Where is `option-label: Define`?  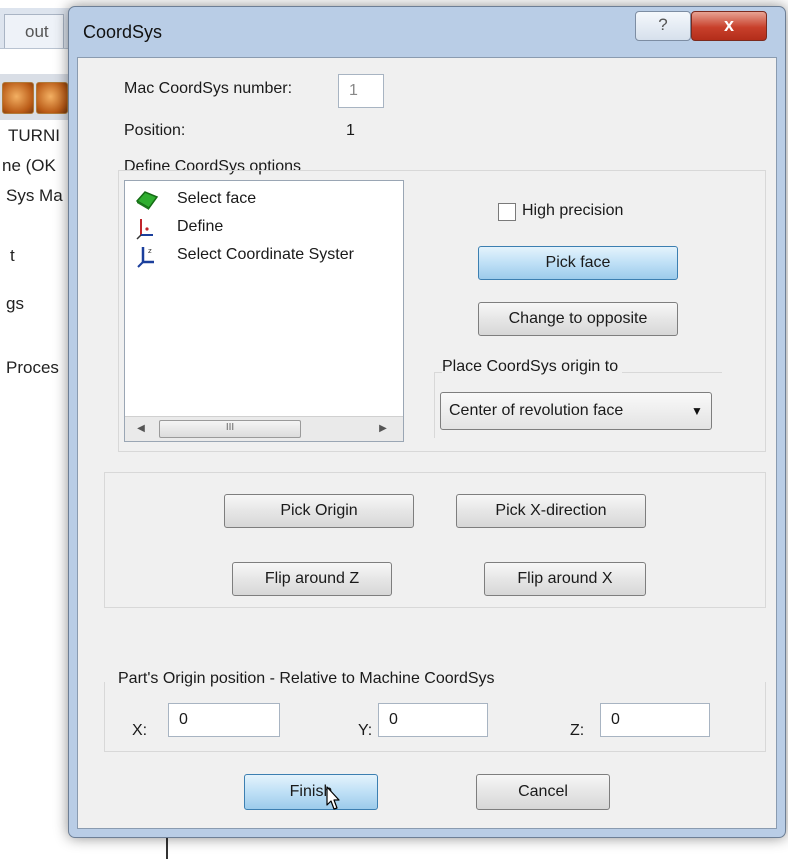
option-label: Define is located at coordinates (200, 226).